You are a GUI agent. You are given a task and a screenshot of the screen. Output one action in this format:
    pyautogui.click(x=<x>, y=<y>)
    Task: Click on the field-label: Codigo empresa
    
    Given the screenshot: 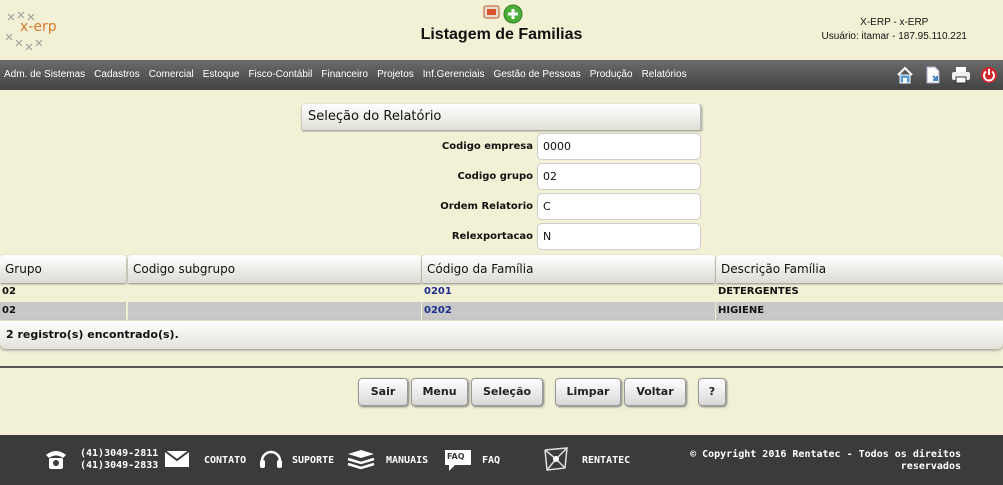 What is the action you would take?
    pyautogui.click(x=487, y=146)
    